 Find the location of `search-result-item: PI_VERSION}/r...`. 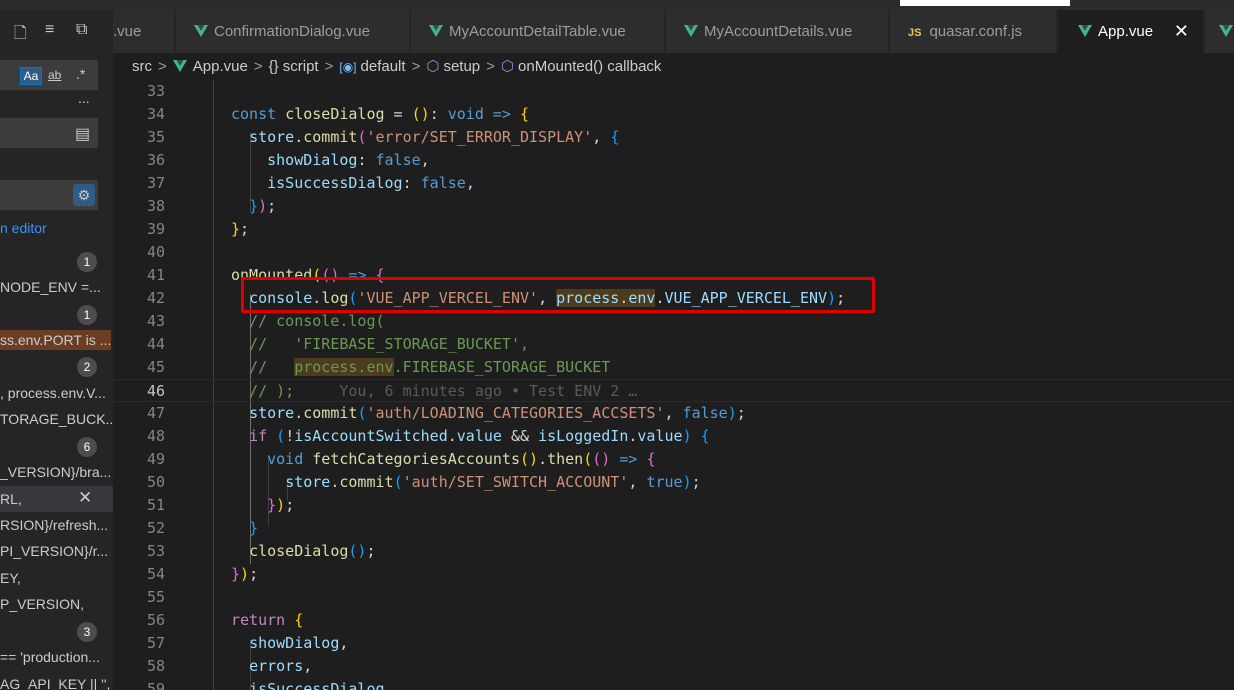

search-result-item: PI_VERSION}/r... is located at coordinates (54, 551).